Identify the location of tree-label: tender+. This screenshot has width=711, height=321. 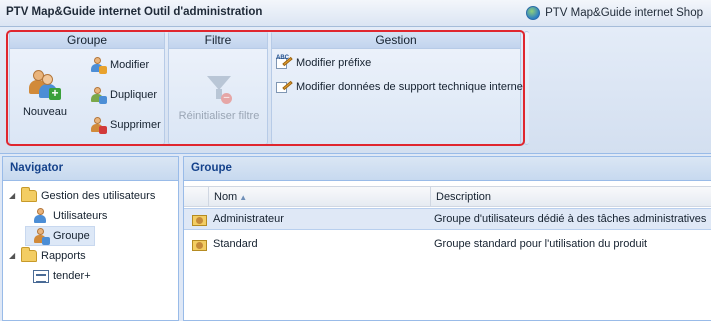
(72, 276).